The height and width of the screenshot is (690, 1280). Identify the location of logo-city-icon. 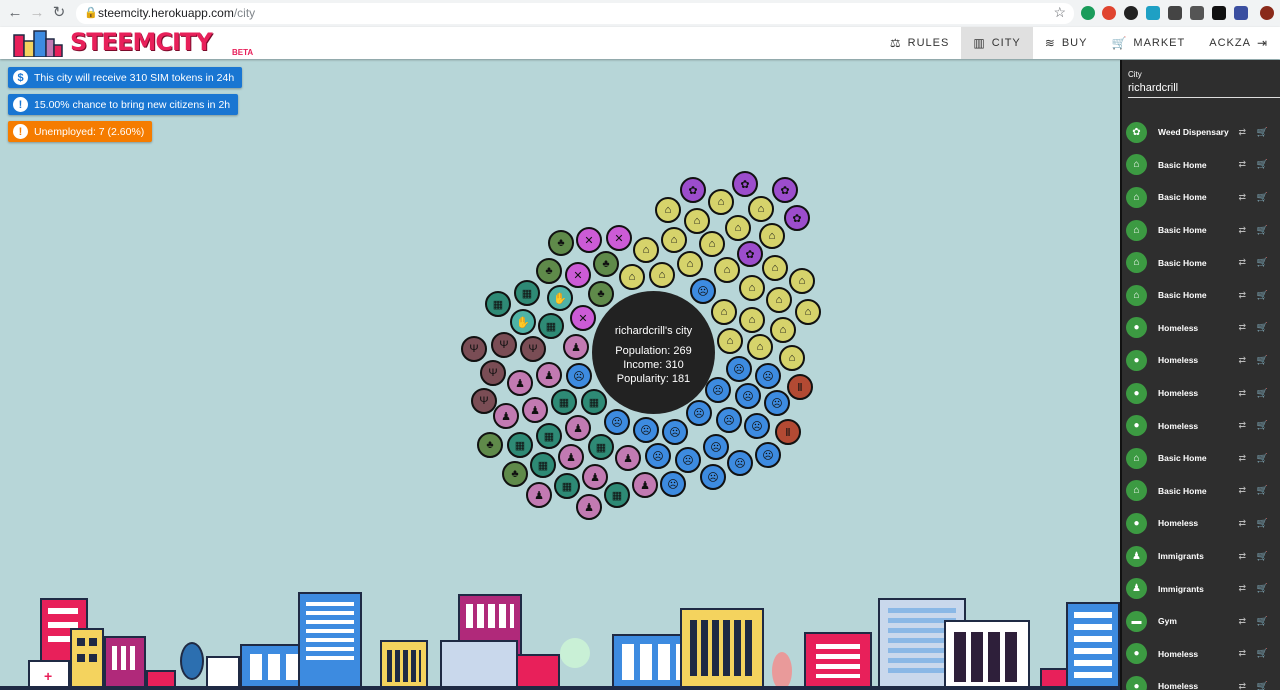
(38, 43).